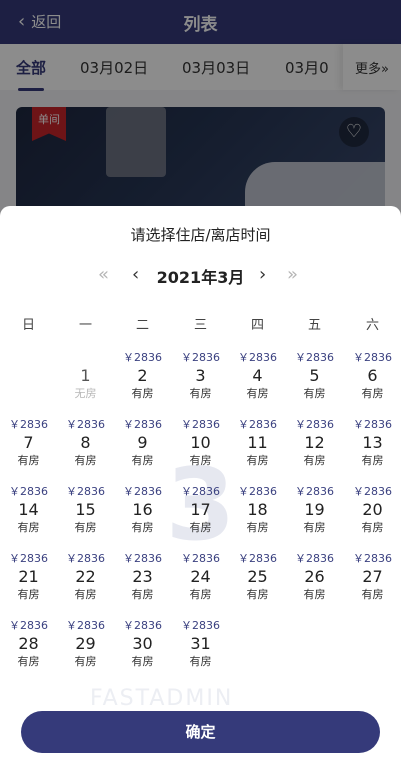 The width and height of the screenshot is (401, 769). I want to click on calendar-day-cell: ￥2836 2 有房, so click(142, 384).